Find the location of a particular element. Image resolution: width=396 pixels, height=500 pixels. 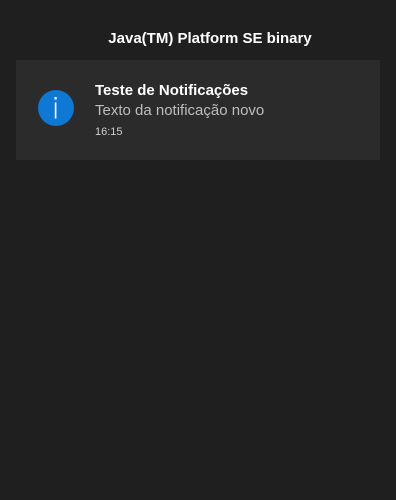

notification-body: Texto da notificação novo is located at coordinates (180, 110).